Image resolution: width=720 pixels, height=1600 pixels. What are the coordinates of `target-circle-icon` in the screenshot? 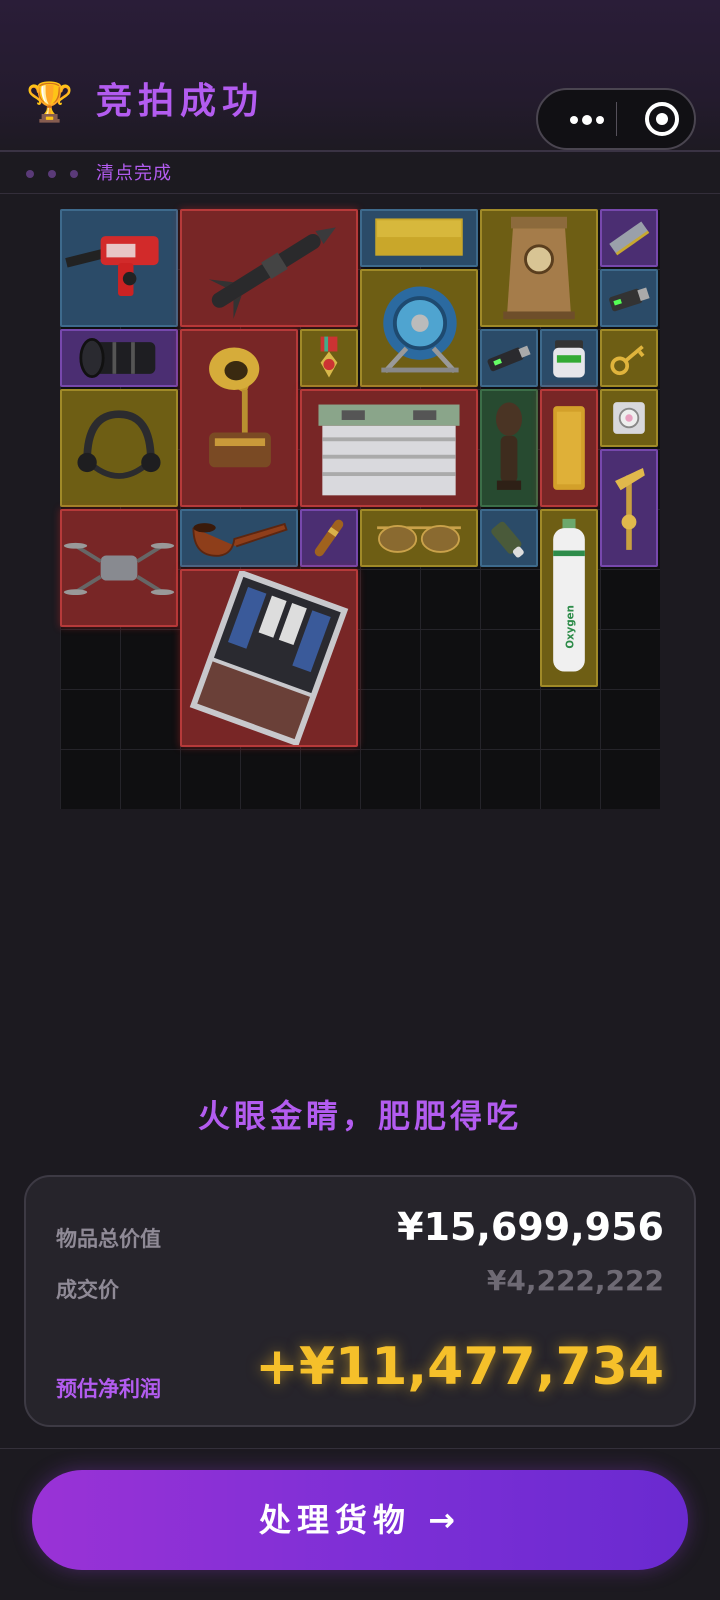 It's located at (662, 119).